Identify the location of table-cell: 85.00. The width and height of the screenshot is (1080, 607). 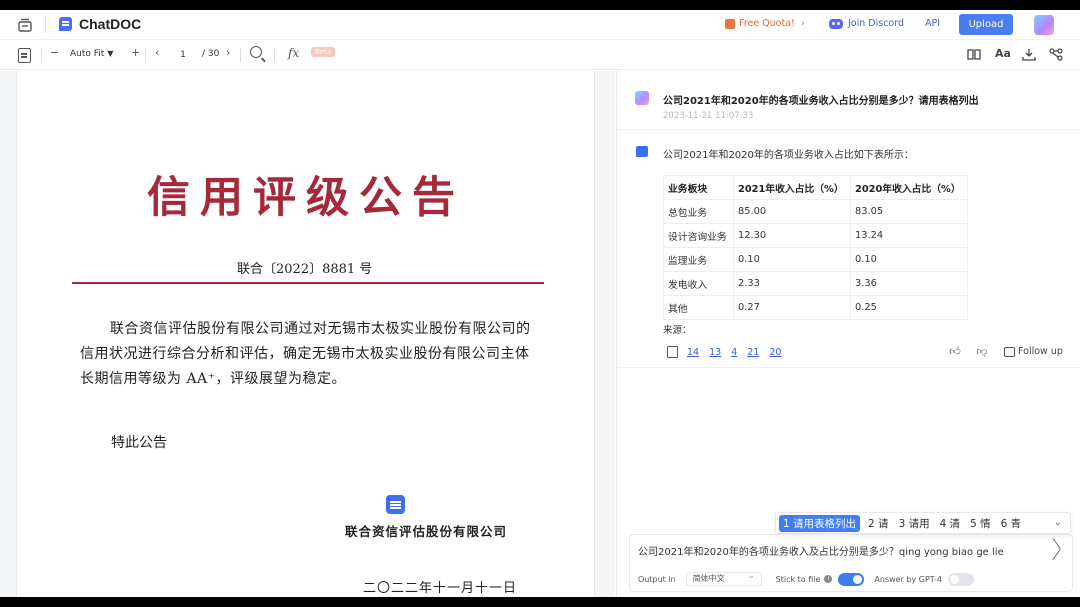
(792, 211).